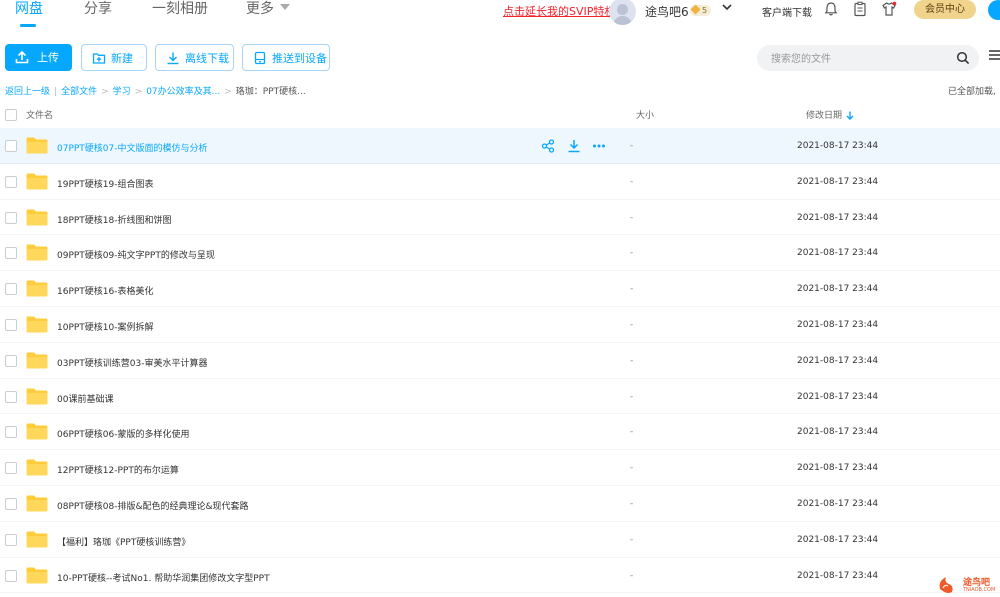 This screenshot has height=597, width=1000. I want to click on clipboard-icon, so click(860, 9).